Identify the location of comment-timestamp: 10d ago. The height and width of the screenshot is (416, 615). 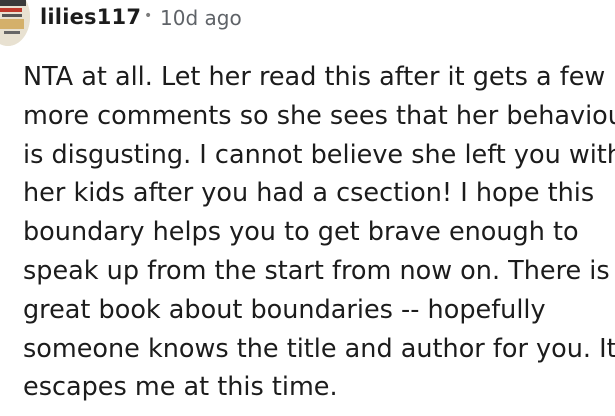
(201, 18).